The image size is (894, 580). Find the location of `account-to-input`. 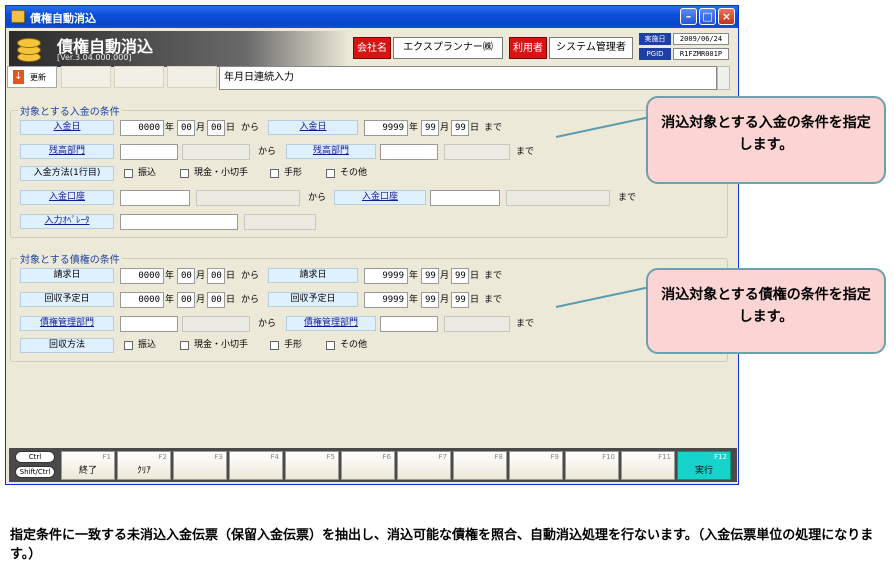

account-to-input is located at coordinates (465, 198).